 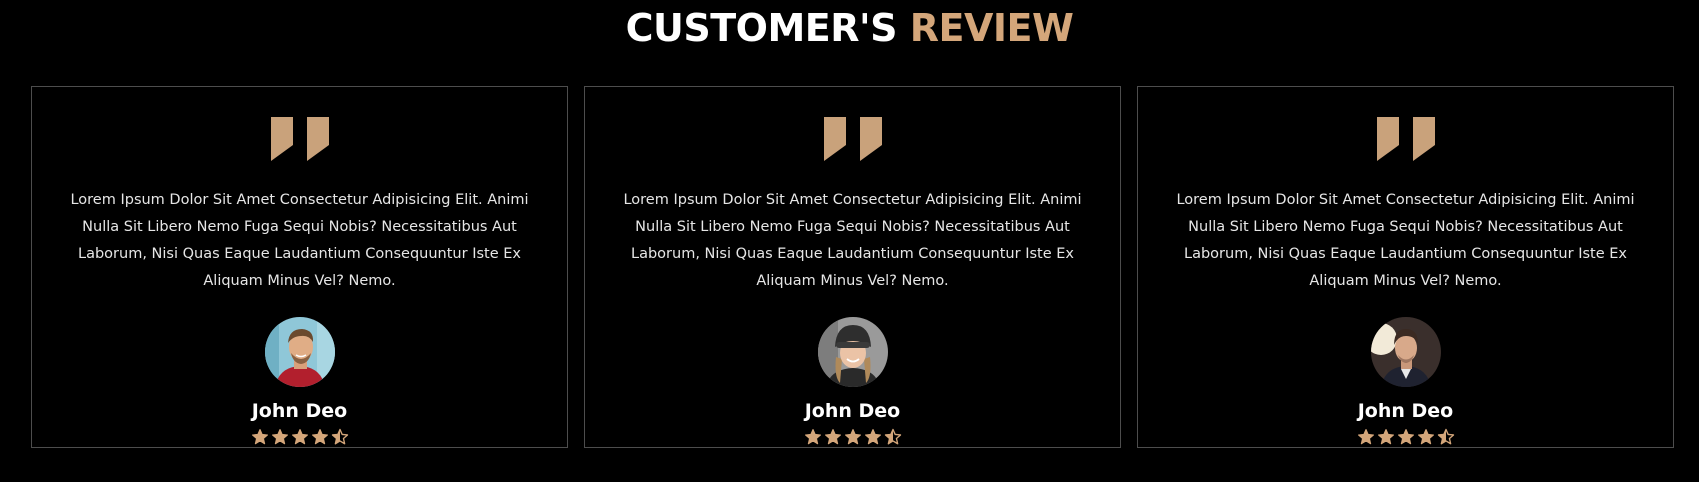 What do you see at coordinates (991, 28) in the screenshot?
I see `section-title-accent: REVIEW` at bounding box center [991, 28].